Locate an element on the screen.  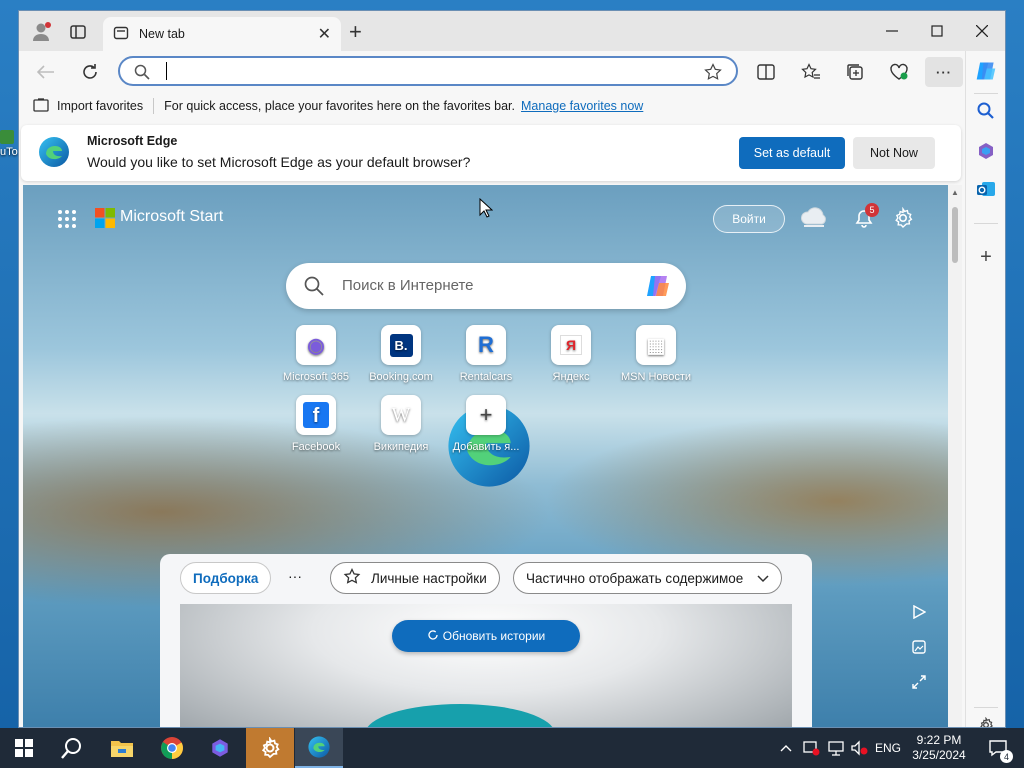
booking-icon: B. is located at coordinates (401, 345).